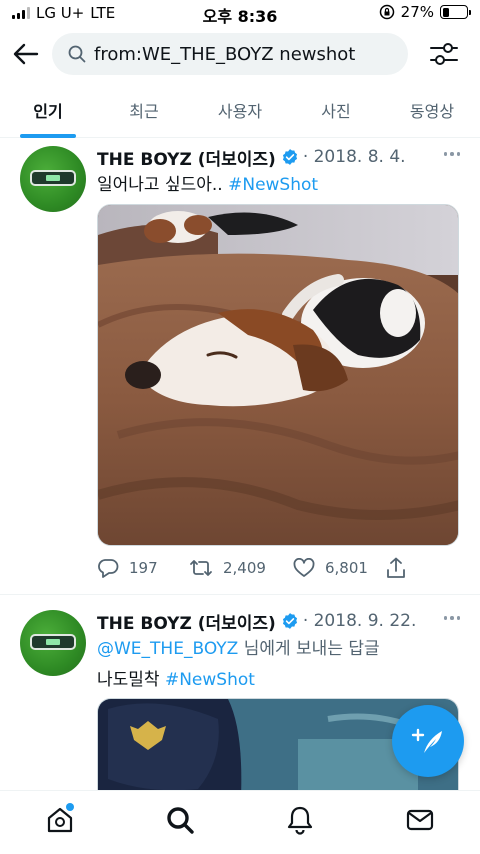 The width and height of the screenshot is (480, 854). I want to click on nav-messages, so click(420, 822).